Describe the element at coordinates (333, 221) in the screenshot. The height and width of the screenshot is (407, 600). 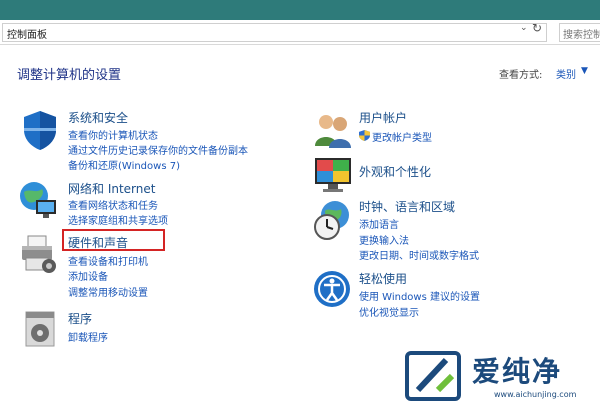
I see `clock-globe-icon` at that location.